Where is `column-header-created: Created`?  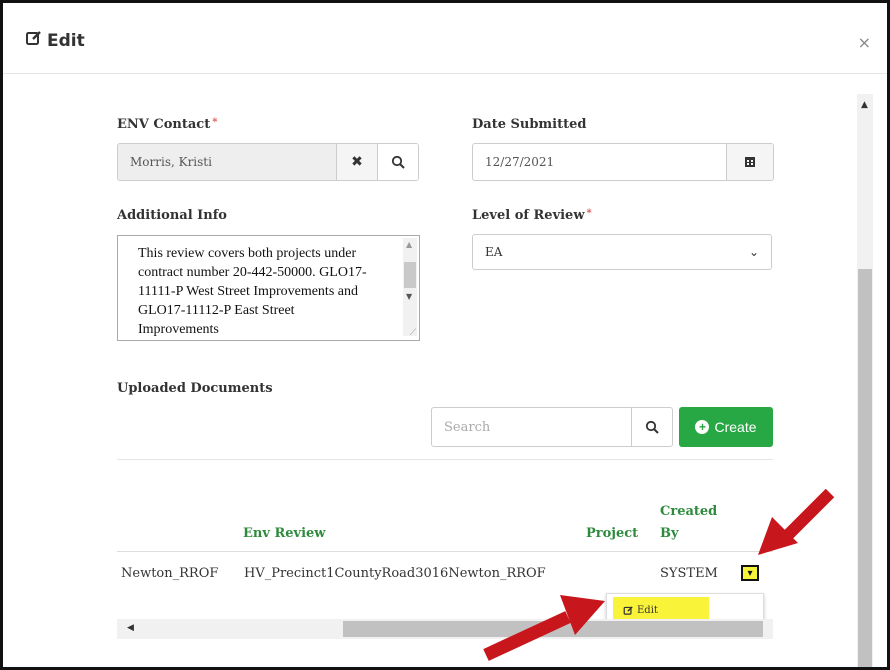 column-header-created: Created is located at coordinates (688, 511).